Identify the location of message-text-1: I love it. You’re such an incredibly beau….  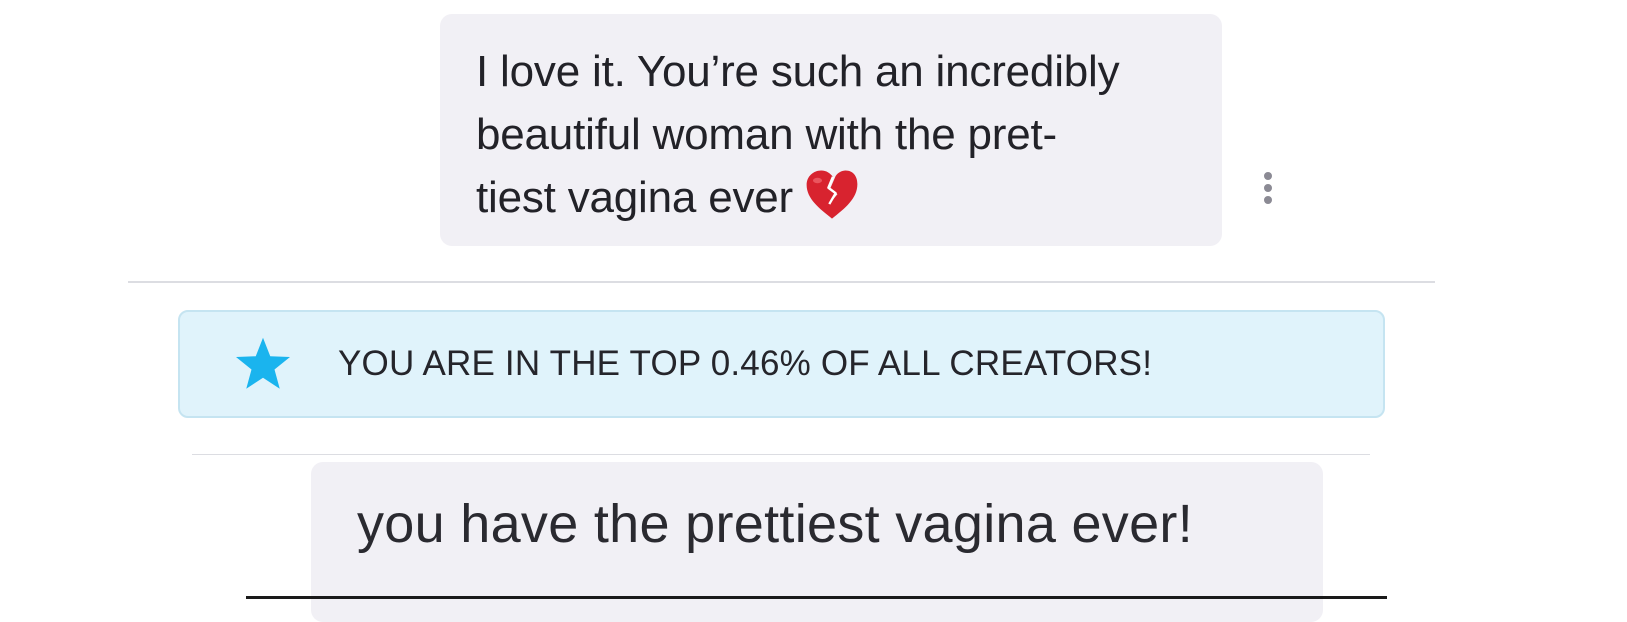
(806, 134).